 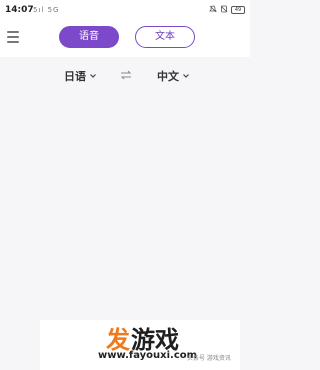 I want to click on status-icons: 49, so click(x=227, y=10).